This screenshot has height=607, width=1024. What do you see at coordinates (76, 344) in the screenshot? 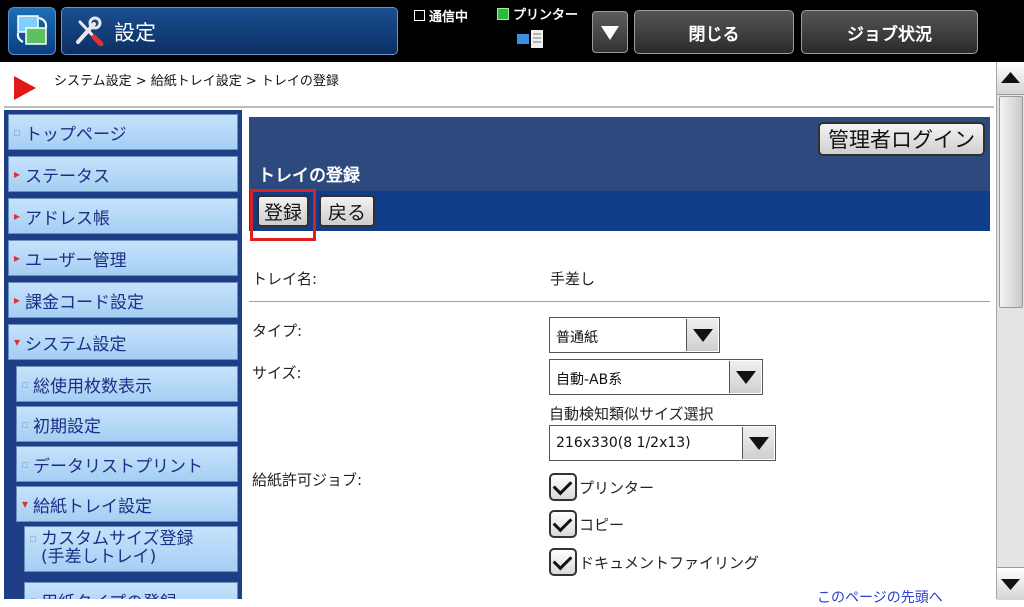
I see `sidebar-item-label: システム設定` at bounding box center [76, 344].